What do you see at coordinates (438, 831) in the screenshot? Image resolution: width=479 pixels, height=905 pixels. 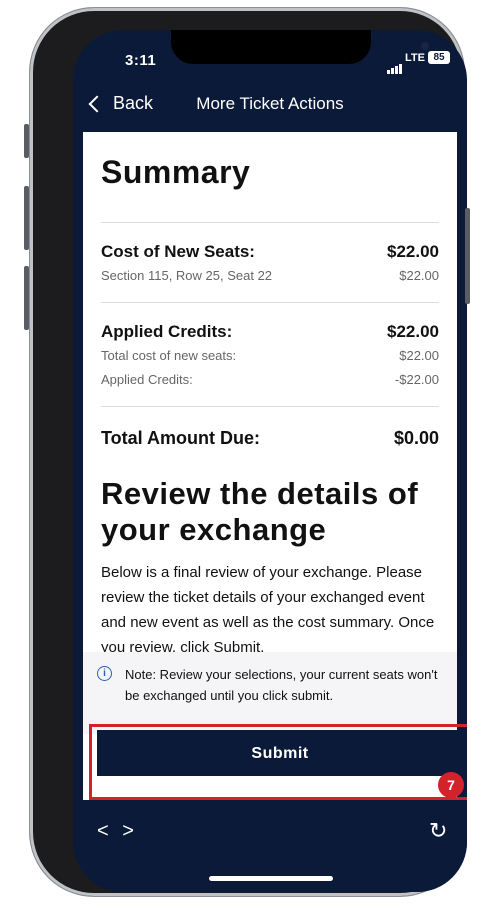 I see `refresh-icon: ↻` at bounding box center [438, 831].